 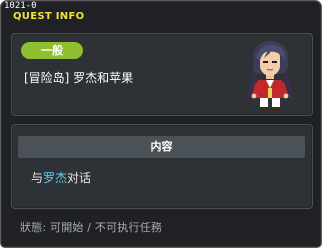 I want to click on npc-name-link: 罗杰, so click(x=55, y=178).